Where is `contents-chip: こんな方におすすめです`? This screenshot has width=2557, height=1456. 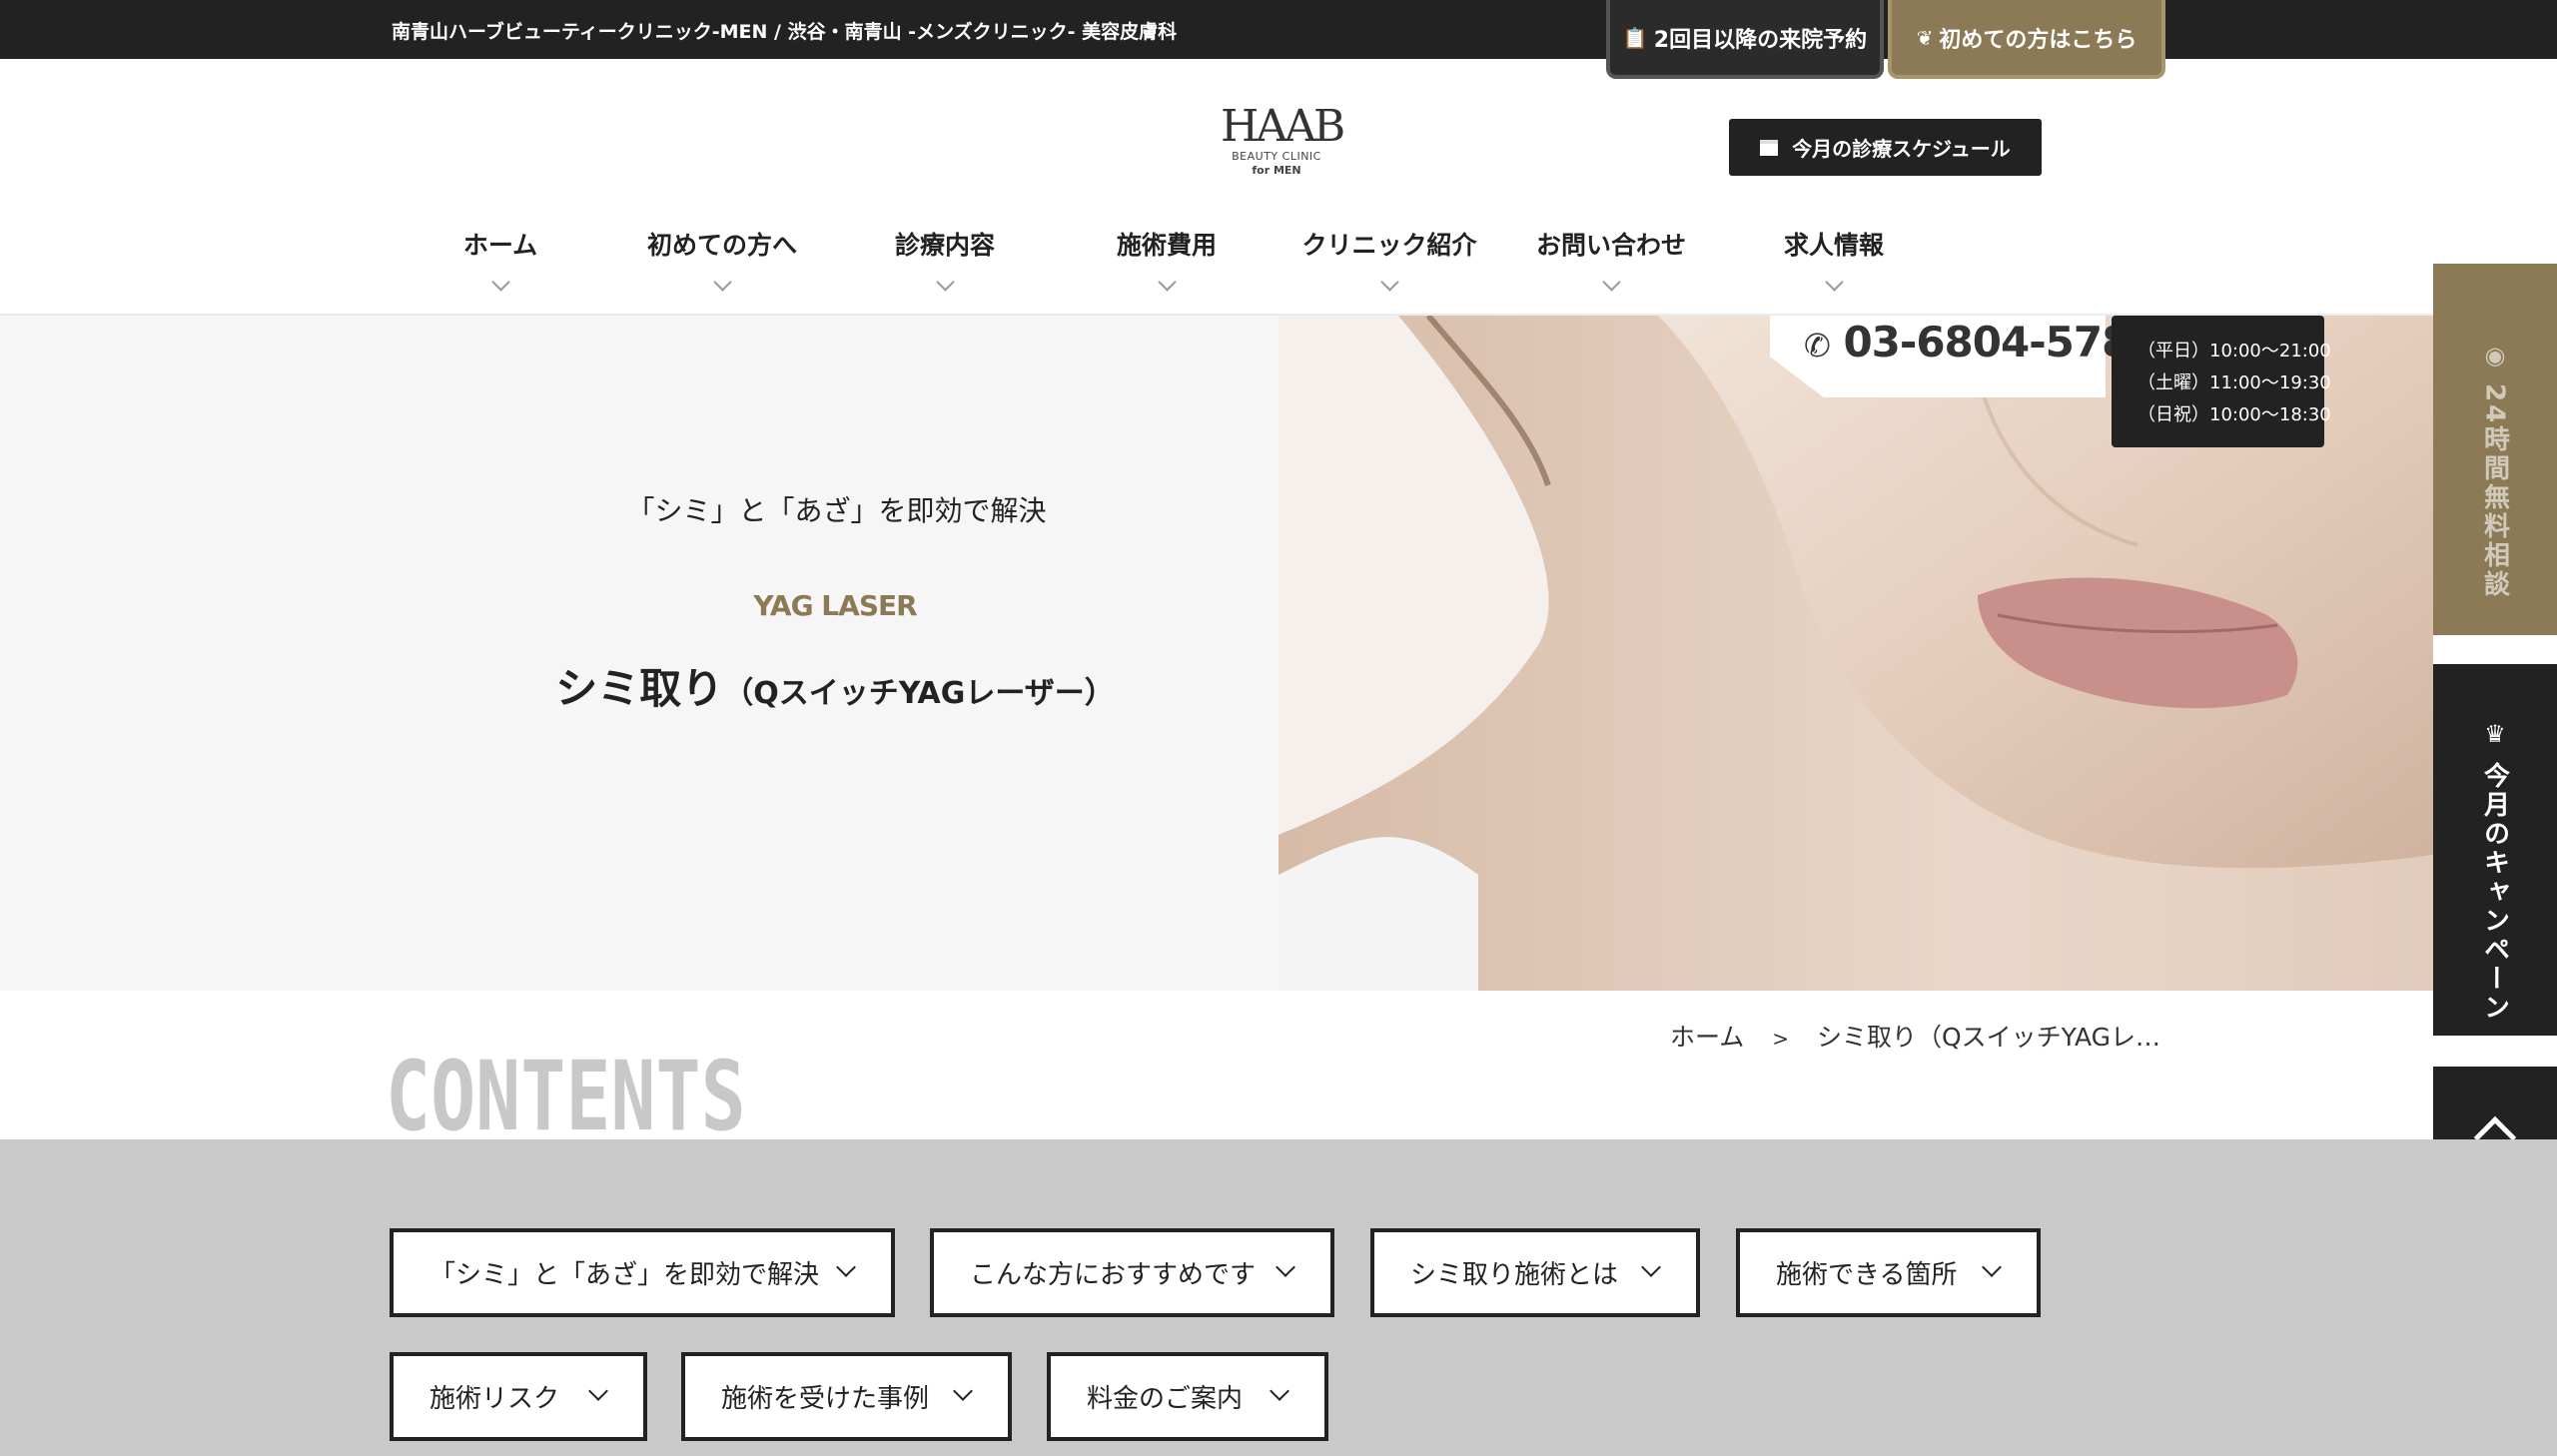
contents-chip: こんな方におすすめです is located at coordinates (1132, 1272).